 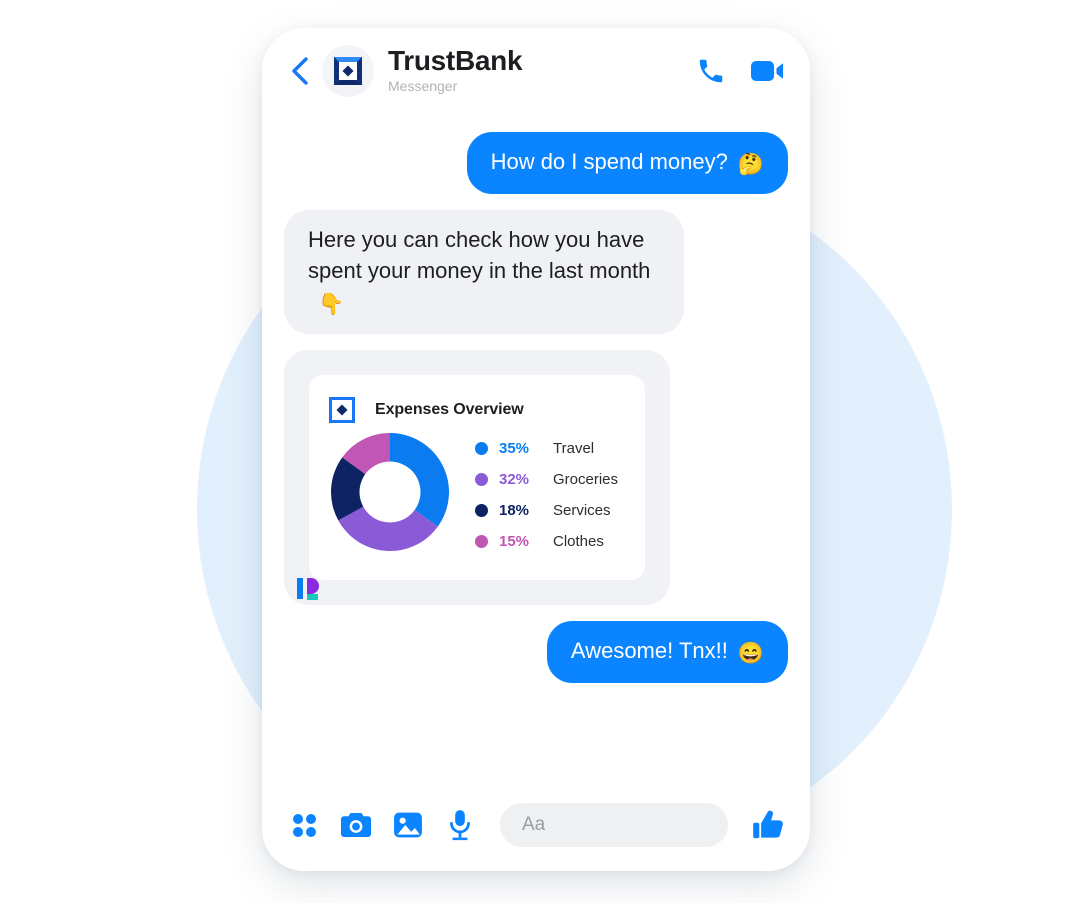 What do you see at coordinates (550, 541) in the screenshot?
I see `legend-row: 15% Clothes` at bounding box center [550, 541].